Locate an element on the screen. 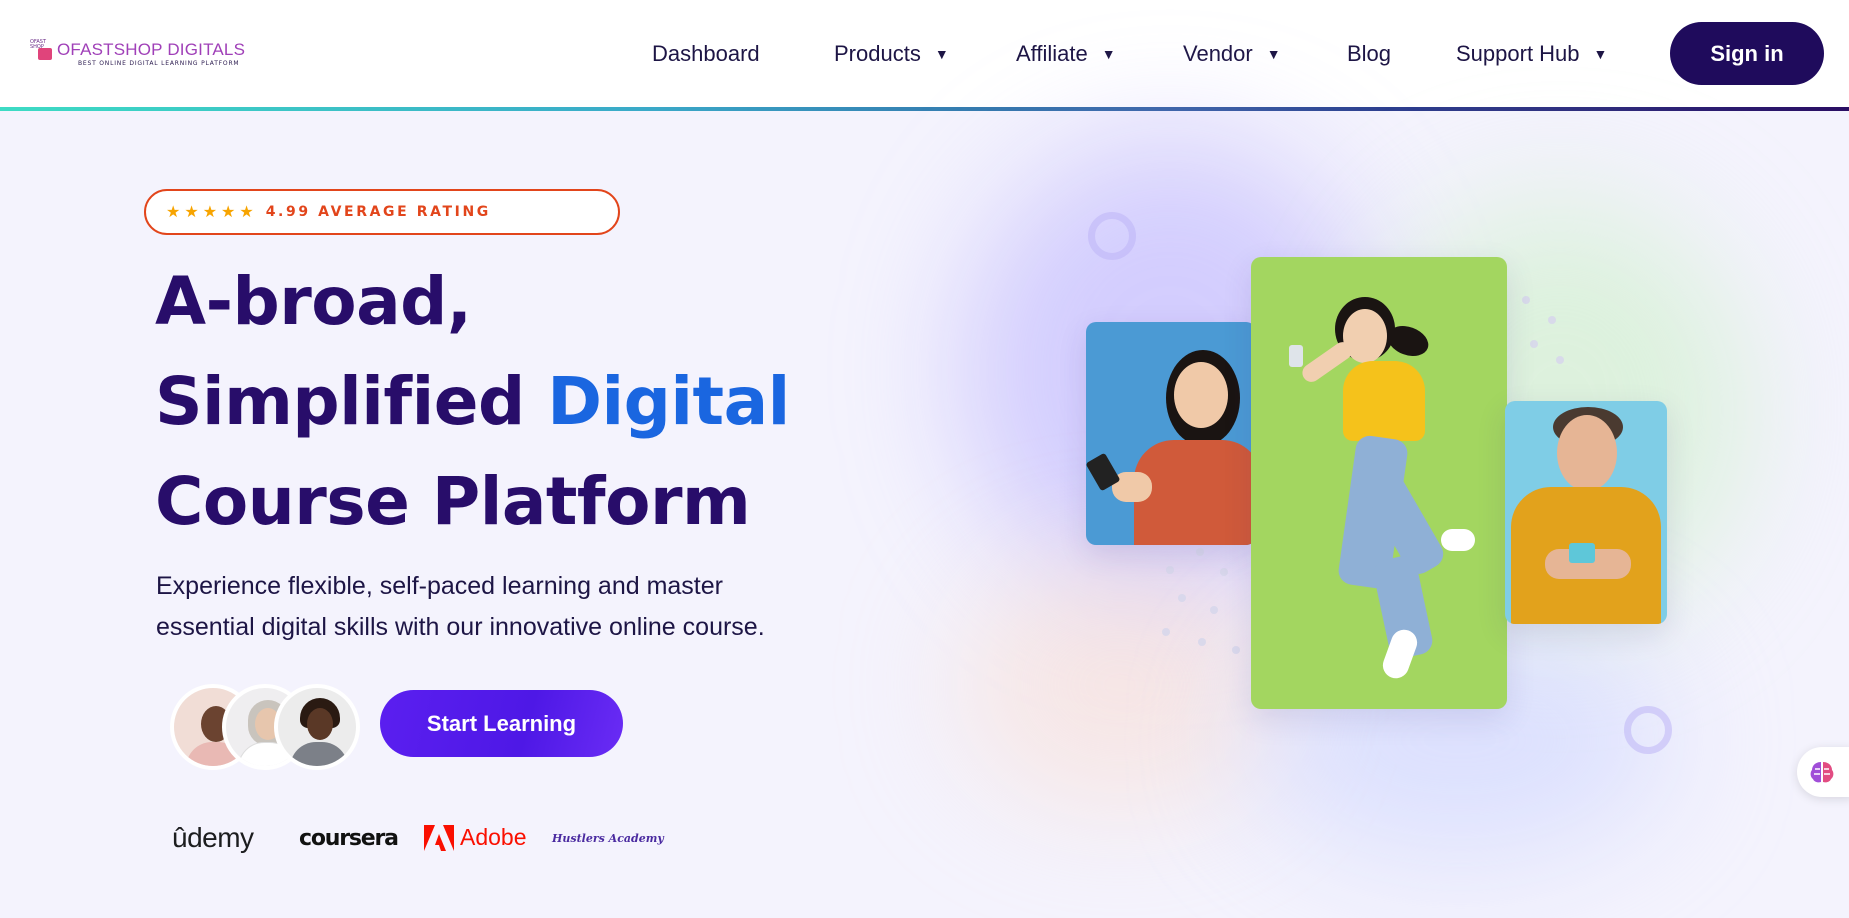  brain-icon is located at coordinates (1822, 772).